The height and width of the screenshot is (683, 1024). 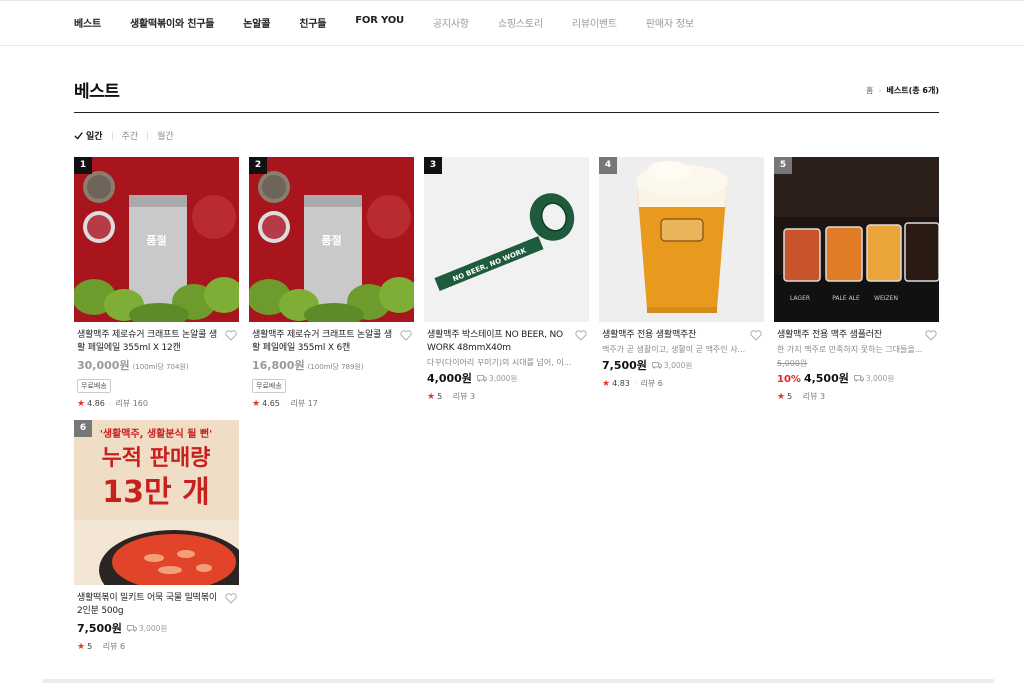 I want to click on product-image: 1 품절, so click(x=156, y=239).